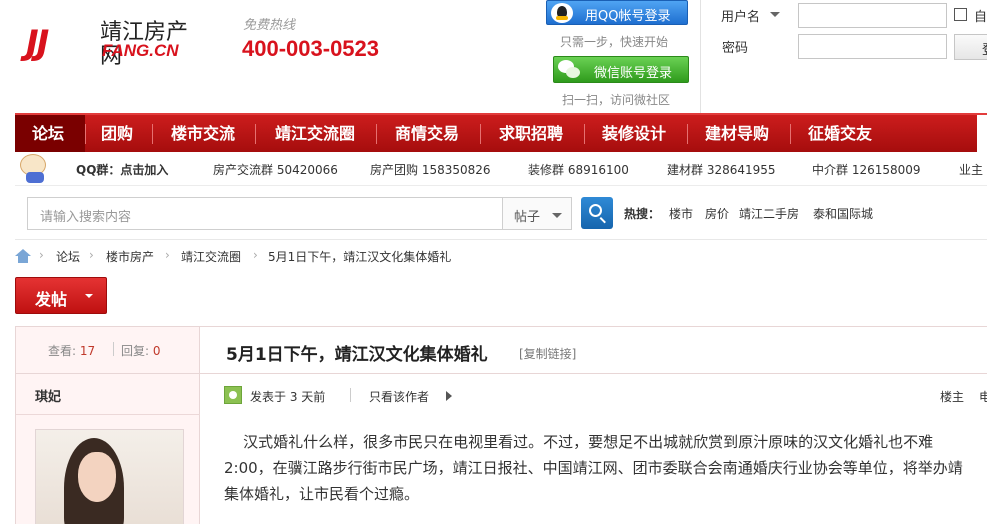 The height and width of the screenshot is (524, 987). I want to click on search-area: 请输入搜索内容 帖子 热搜： 楼市 房价 靖江二手房 泰和国际城, so click(501, 213).